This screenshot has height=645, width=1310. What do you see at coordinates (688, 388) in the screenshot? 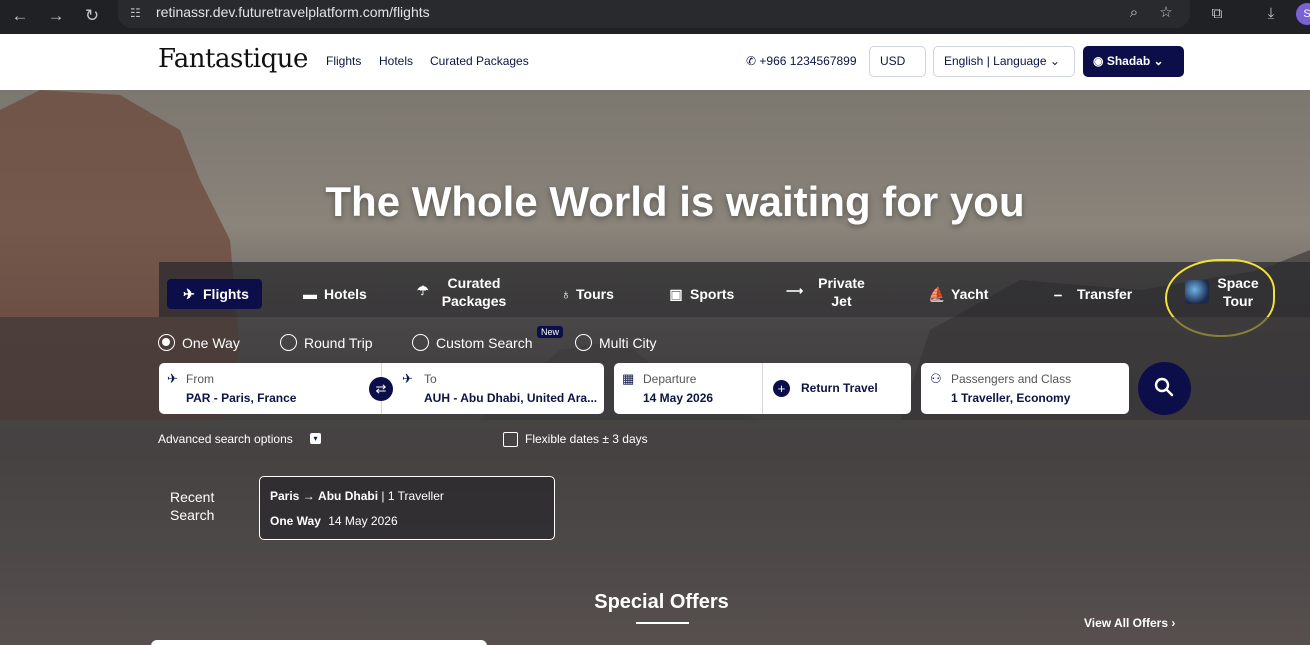
I see `departure-field: ▦ Departure 14 May 2026` at bounding box center [688, 388].